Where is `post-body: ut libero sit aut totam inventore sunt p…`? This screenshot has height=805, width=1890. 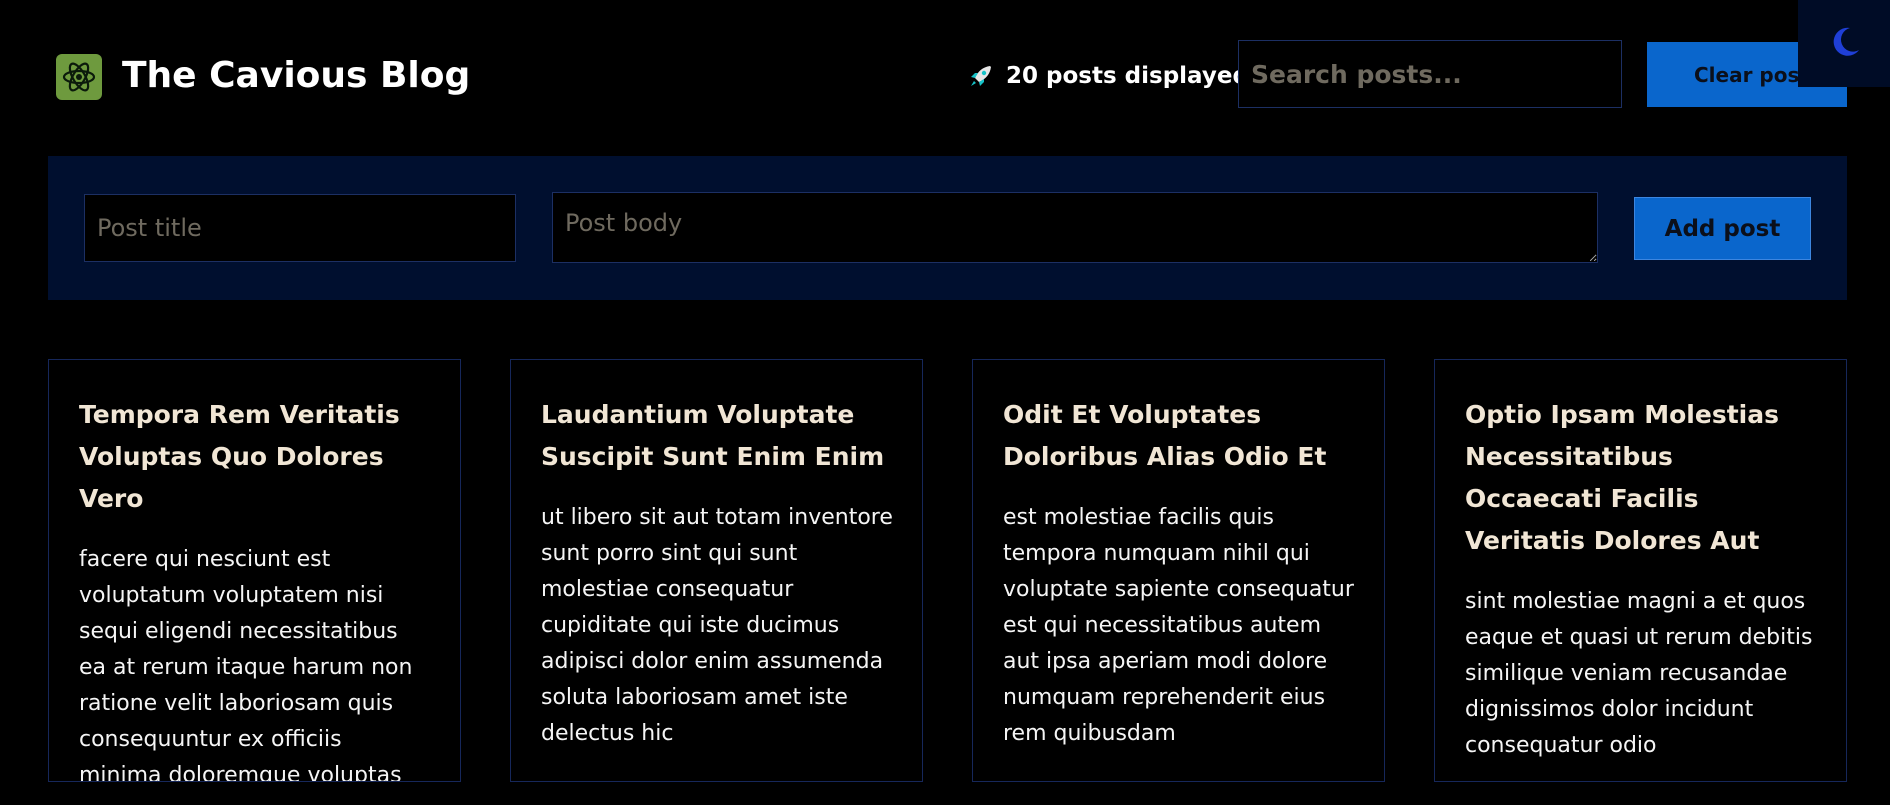 post-body: ut libero sit aut totam inventore sunt p… is located at coordinates (717, 625).